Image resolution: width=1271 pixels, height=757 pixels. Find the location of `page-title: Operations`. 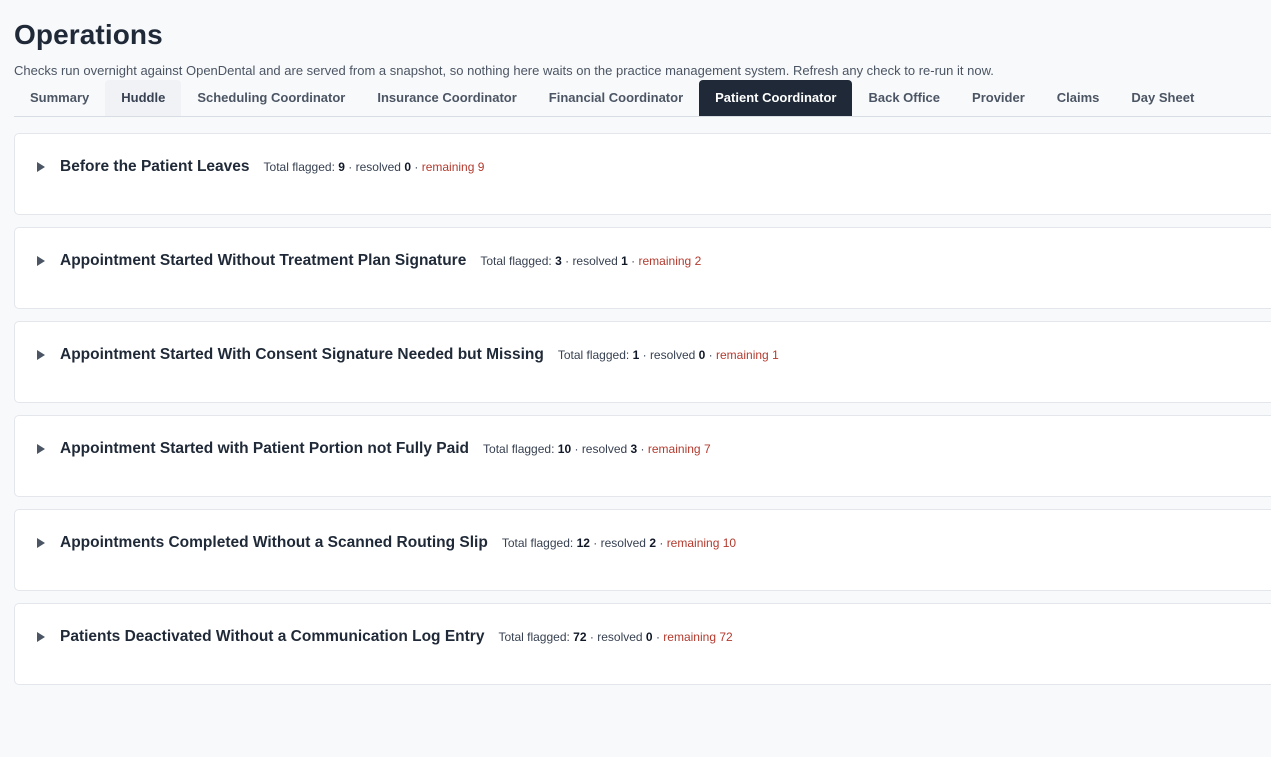

page-title: Operations is located at coordinates (88, 34).